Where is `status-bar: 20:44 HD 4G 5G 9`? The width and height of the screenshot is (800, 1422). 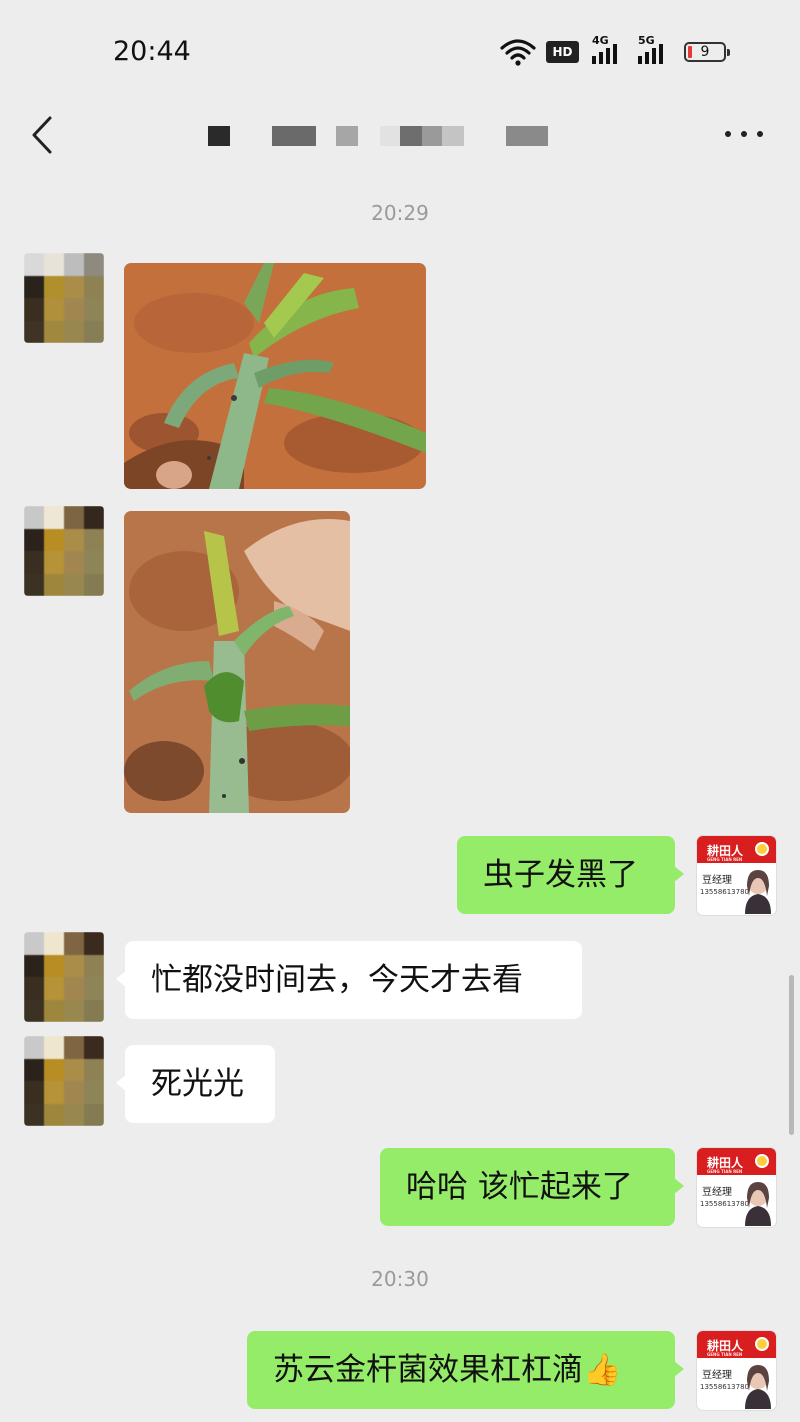
status-bar: 20:44 HD 4G 5G 9 is located at coordinates (400, 50).